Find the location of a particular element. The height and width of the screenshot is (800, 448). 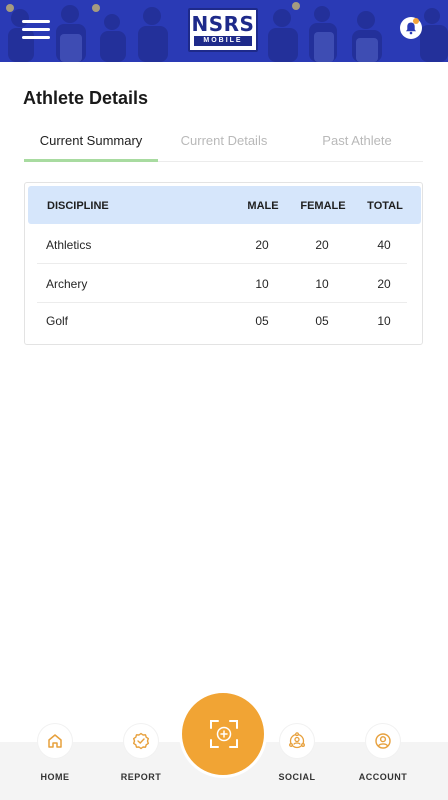

nav-home-circle is located at coordinates (55, 741).